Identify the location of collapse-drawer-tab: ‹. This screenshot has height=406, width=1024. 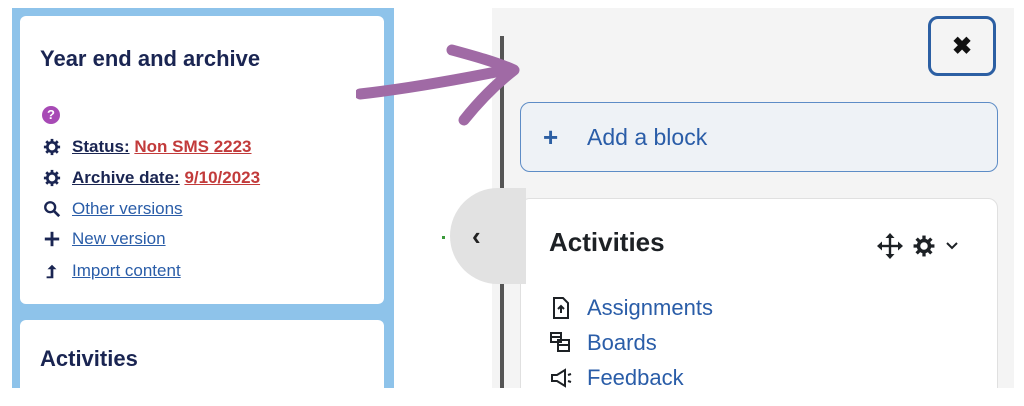
(488, 236).